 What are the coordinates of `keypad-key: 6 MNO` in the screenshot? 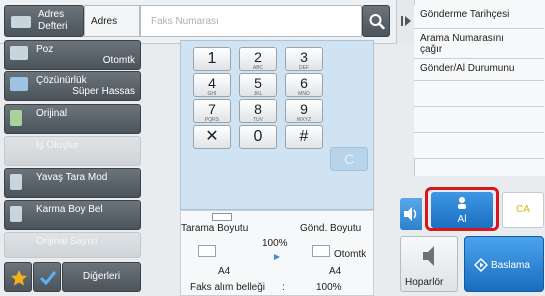 It's located at (304, 85).